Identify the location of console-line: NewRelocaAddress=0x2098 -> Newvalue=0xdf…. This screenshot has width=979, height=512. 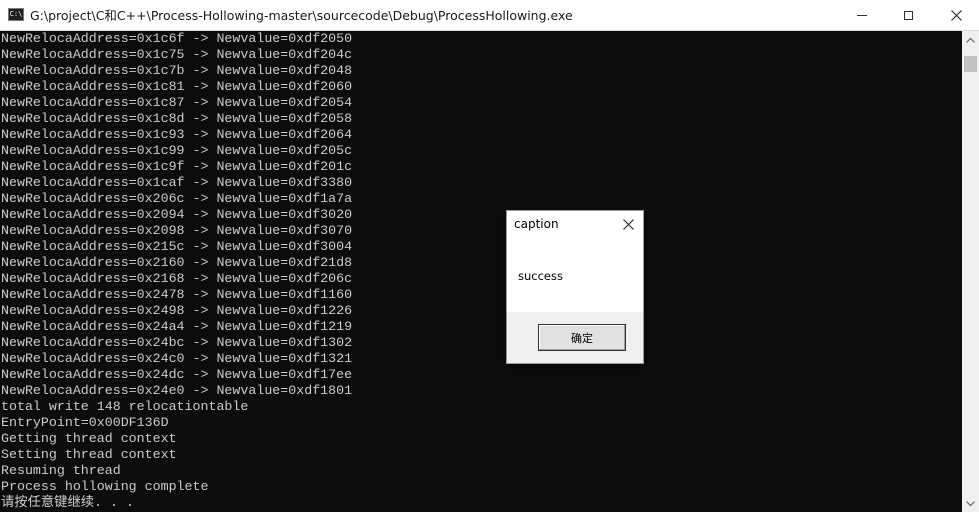
(177, 230).